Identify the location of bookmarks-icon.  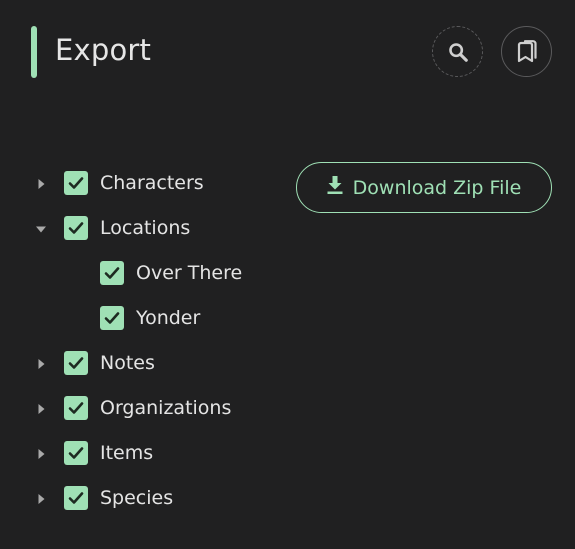
(527, 51).